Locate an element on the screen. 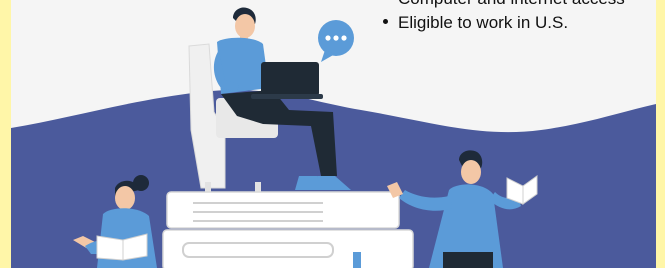 The width and height of the screenshot is (665, 268). requirement-item: Eligible to work in U.S. is located at coordinates (475, 23).